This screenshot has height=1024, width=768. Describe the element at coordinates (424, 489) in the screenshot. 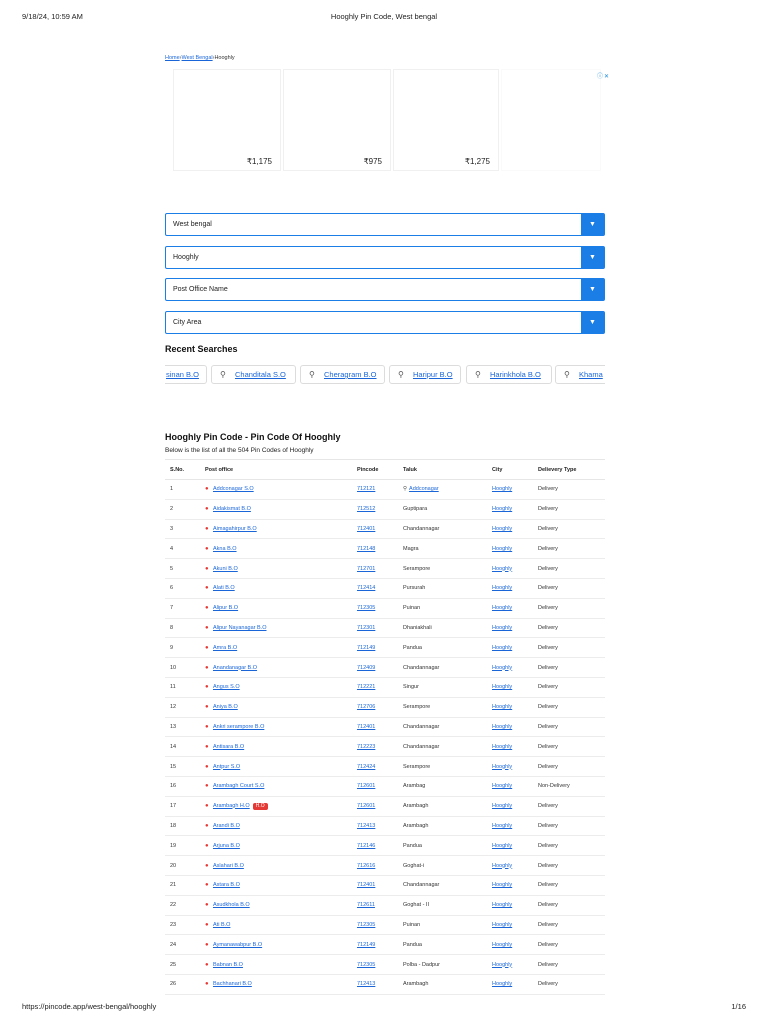

I see `taluk-link: Addconagar` at that location.